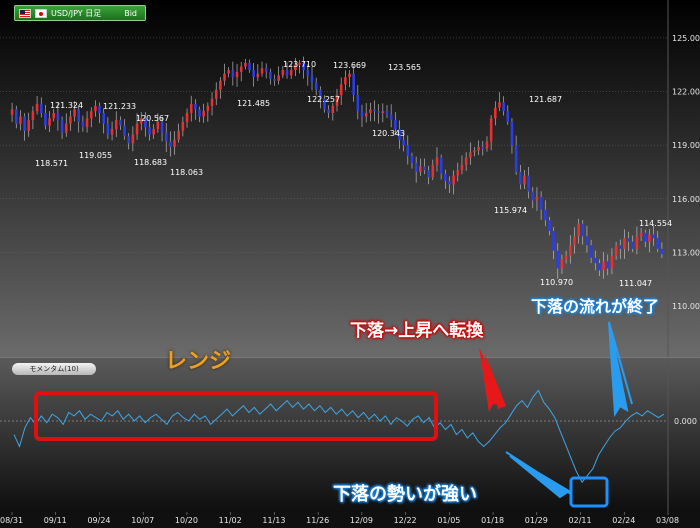  I want to click on time-tick-label: 01/29, so click(536, 520).